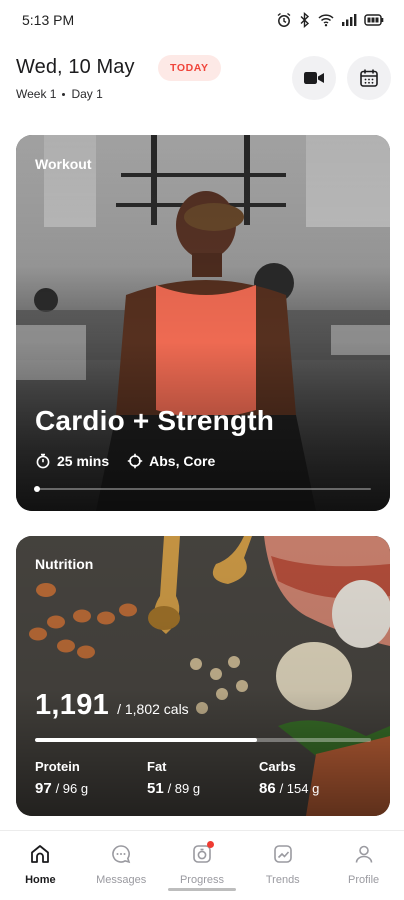 Image resolution: width=404 pixels, height=900 pixels. Describe the element at coordinates (184, 788) in the screenshot. I see `macro-goal: / 89 g` at that location.